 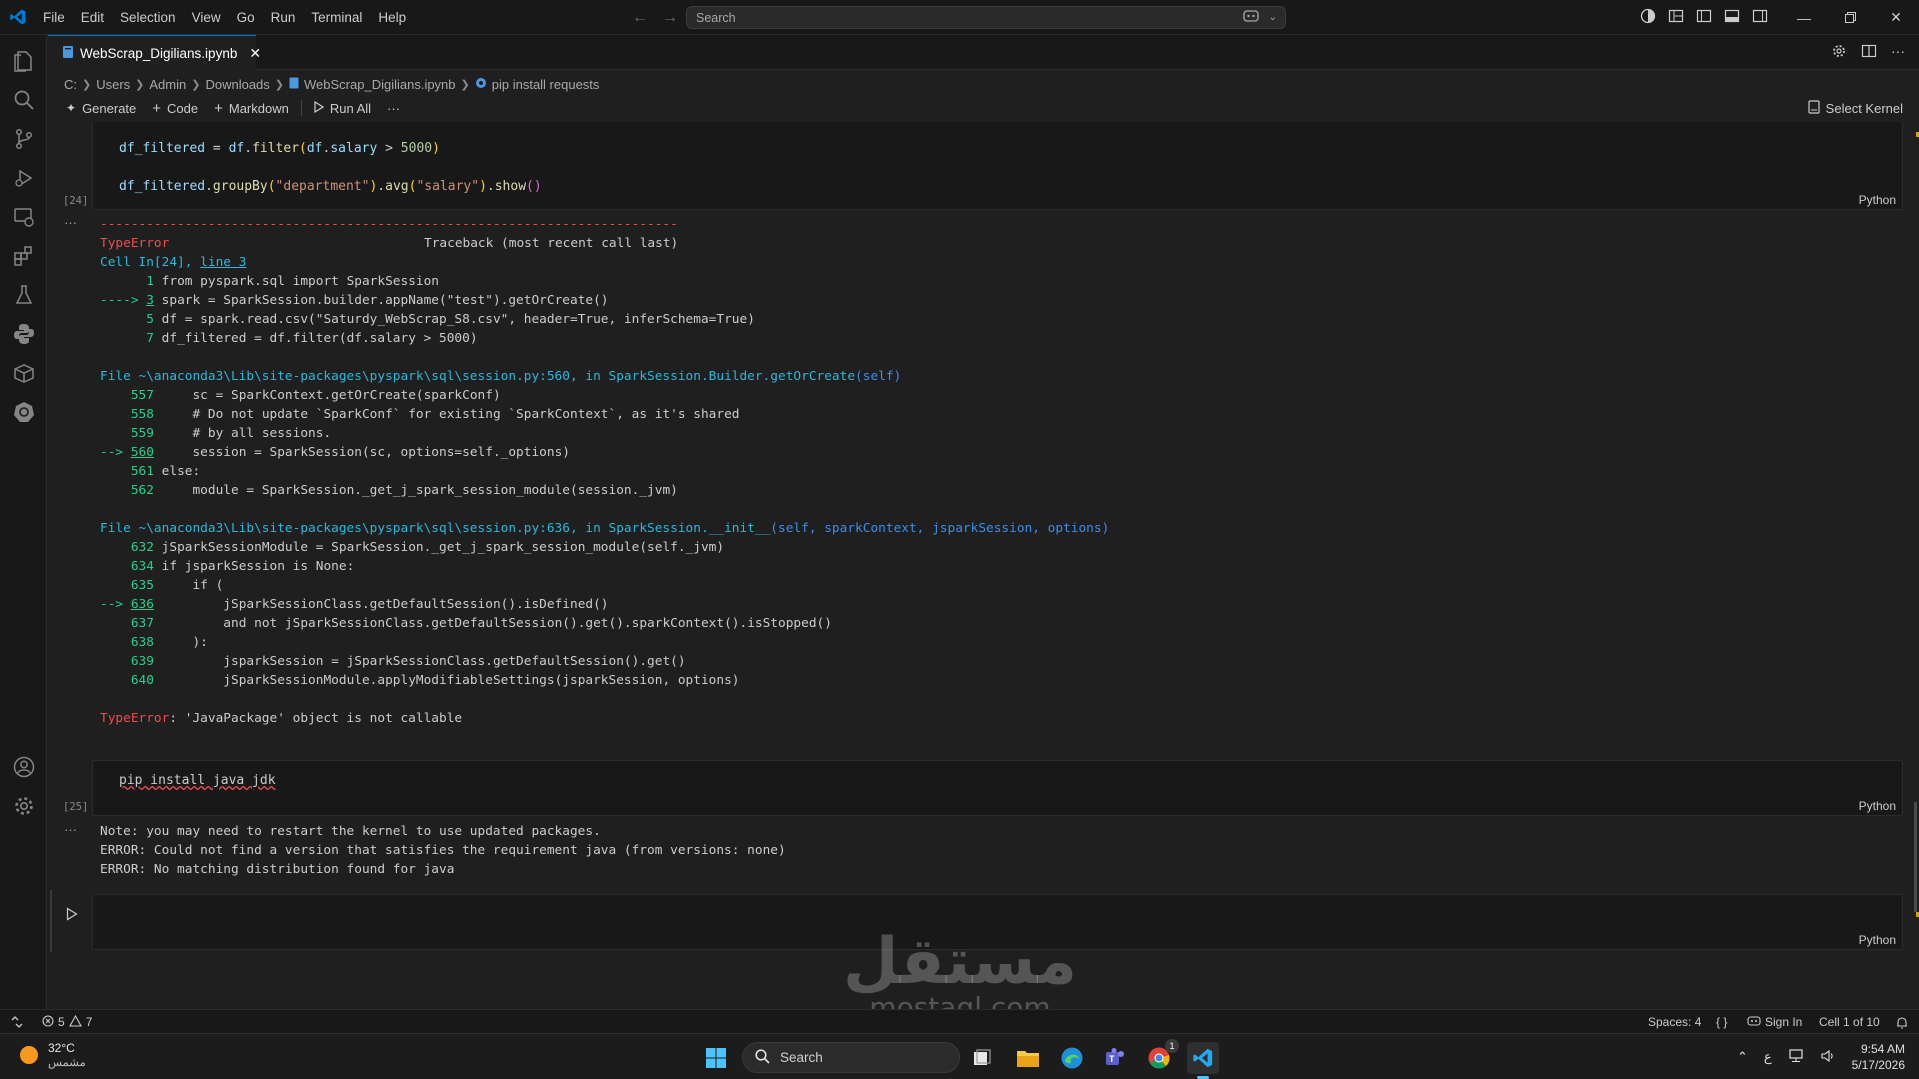 What do you see at coordinates (1742, 1057) in the screenshot?
I see `chevron-up-icon: ⌃` at bounding box center [1742, 1057].